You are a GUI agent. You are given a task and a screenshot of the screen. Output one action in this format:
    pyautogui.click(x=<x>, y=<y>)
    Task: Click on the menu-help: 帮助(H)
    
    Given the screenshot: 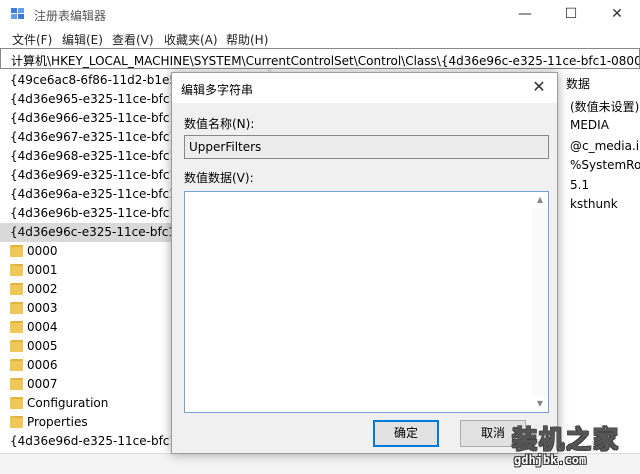 What is the action you would take?
    pyautogui.click(x=247, y=39)
    